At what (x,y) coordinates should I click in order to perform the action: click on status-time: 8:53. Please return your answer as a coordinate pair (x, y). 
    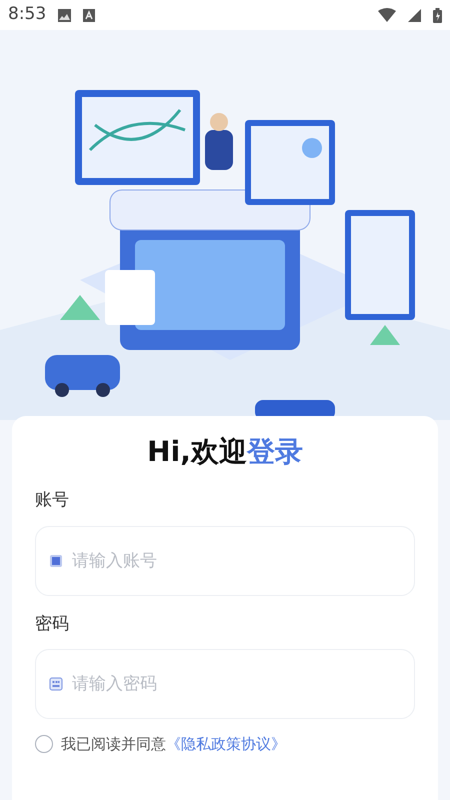
    Looking at the image, I should click on (27, 14).